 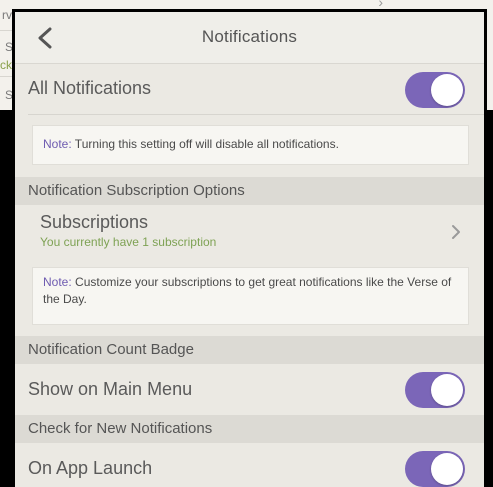 I want to click on row-divider, so click(x=256, y=114).